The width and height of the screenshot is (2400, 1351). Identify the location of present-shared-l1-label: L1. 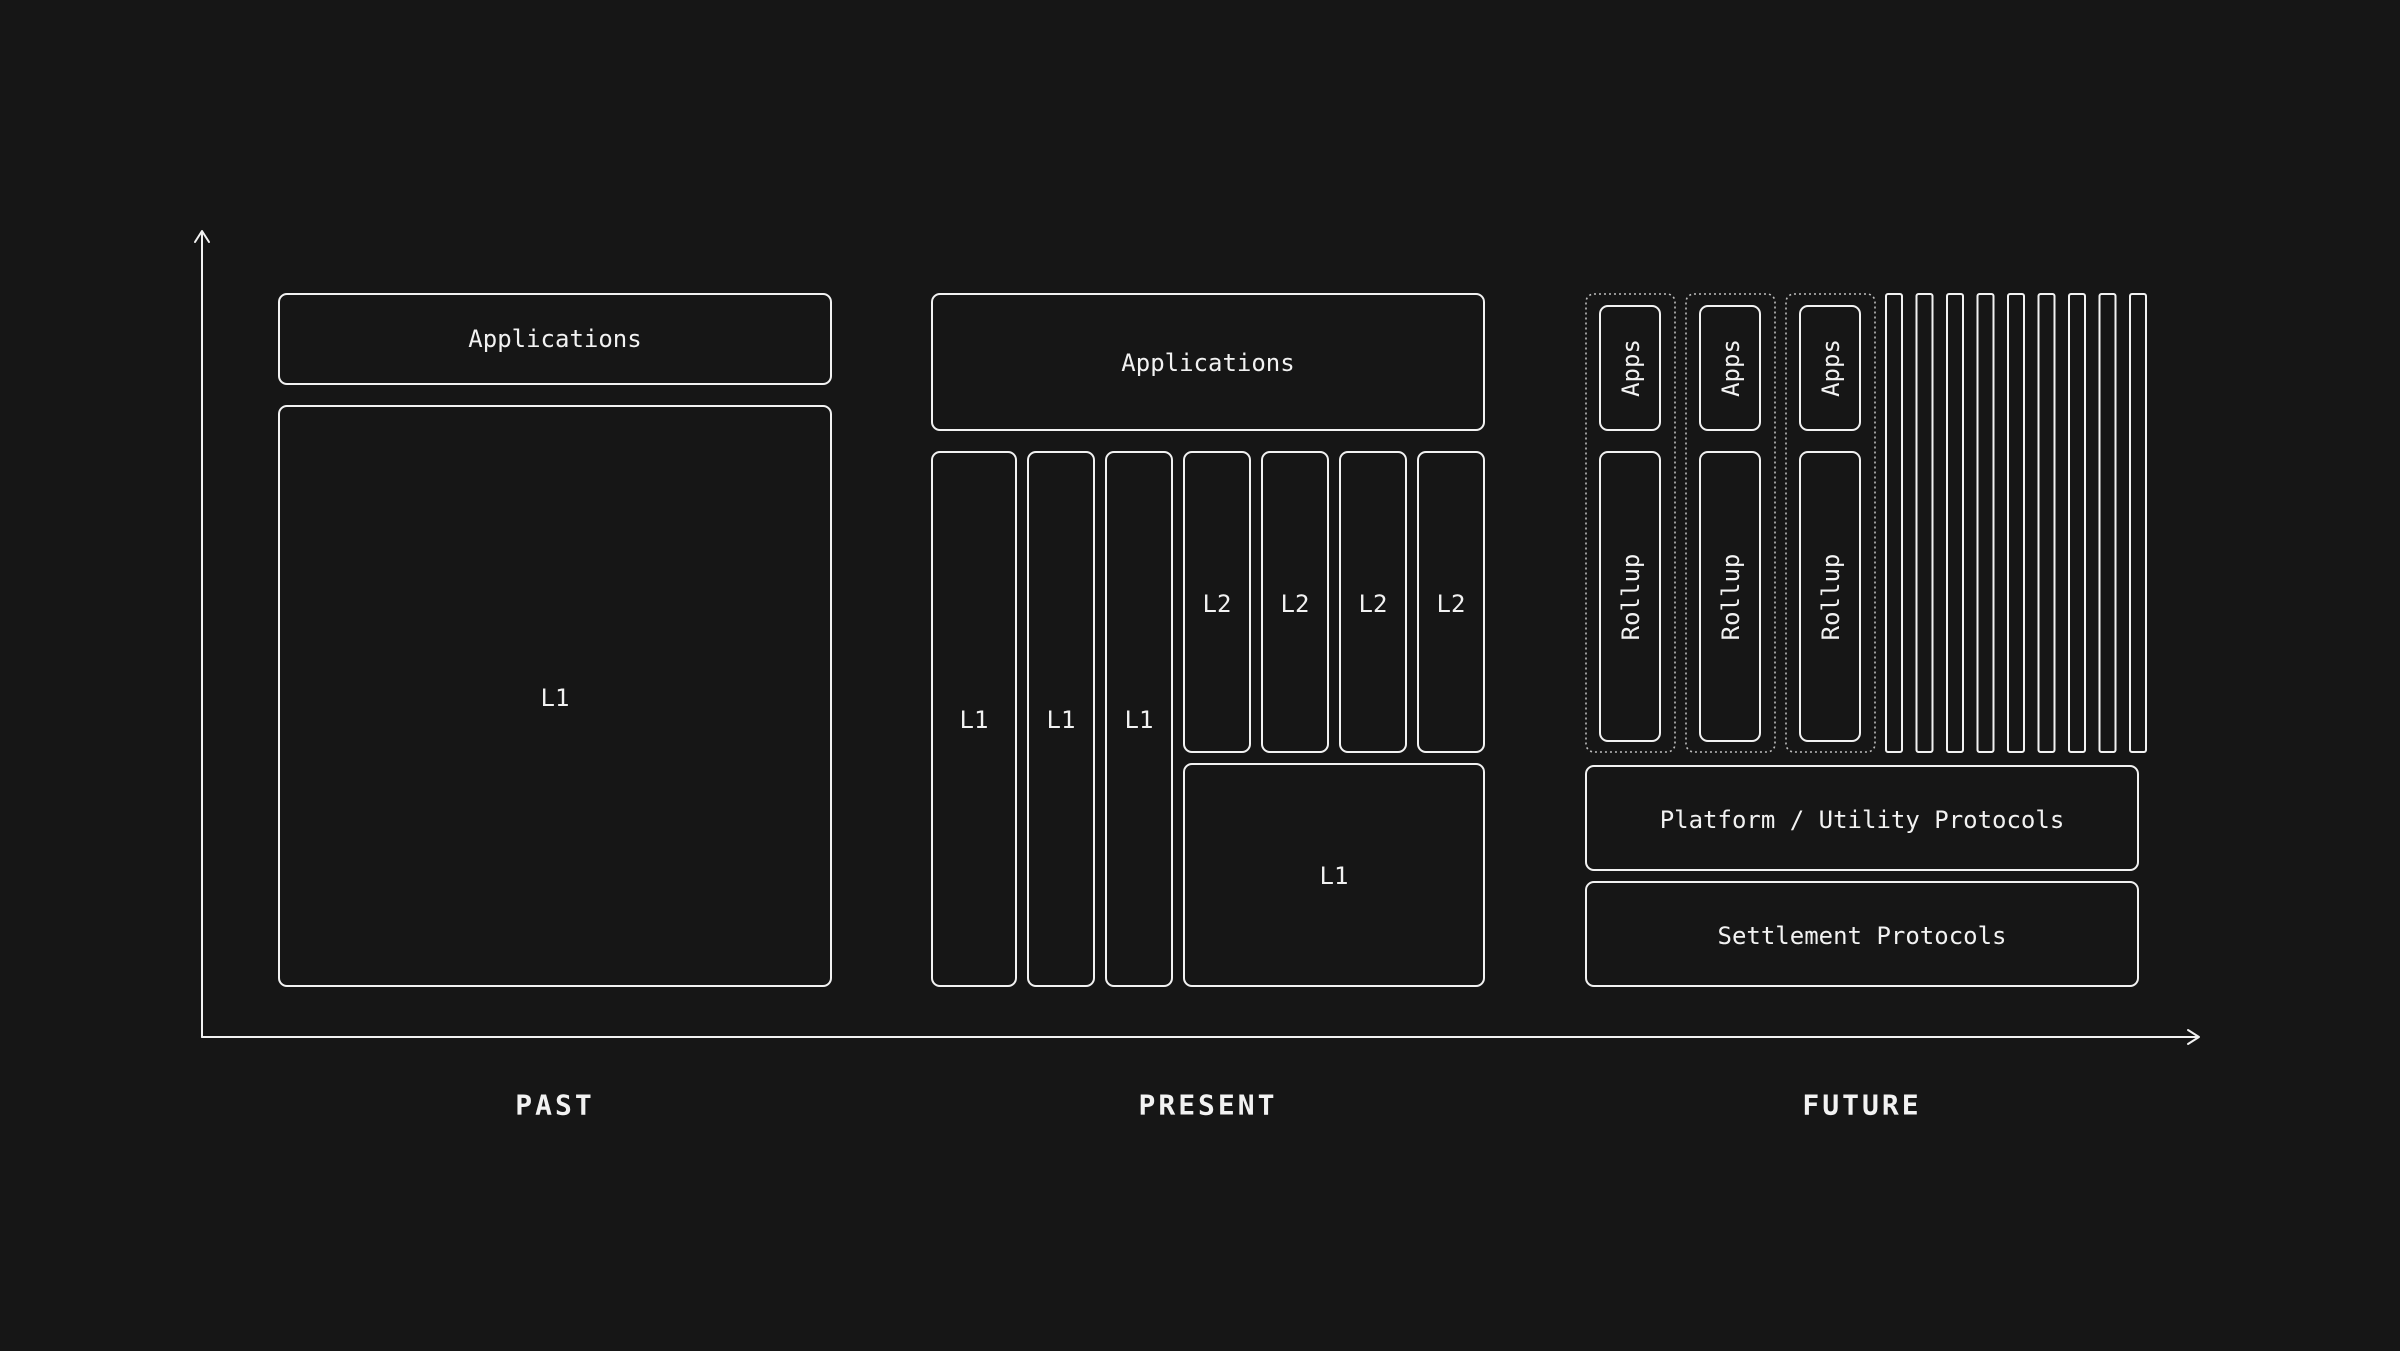
(1334, 876).